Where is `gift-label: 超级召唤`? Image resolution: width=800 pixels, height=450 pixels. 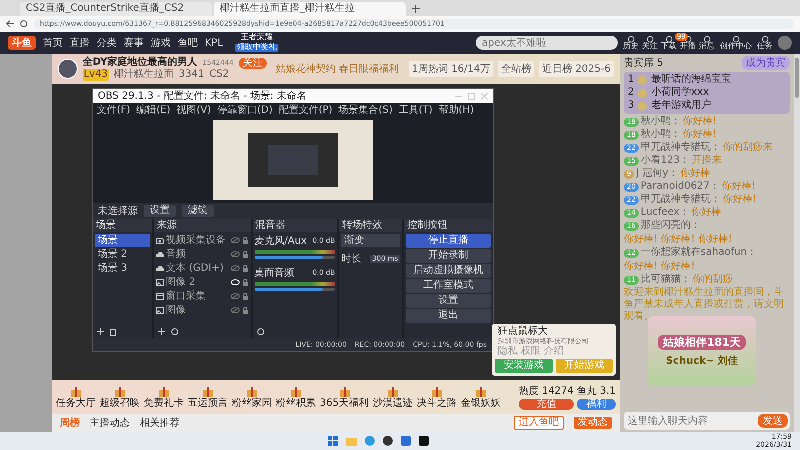 gift-label: 超级召唤 is located at coordinates (120, 403).